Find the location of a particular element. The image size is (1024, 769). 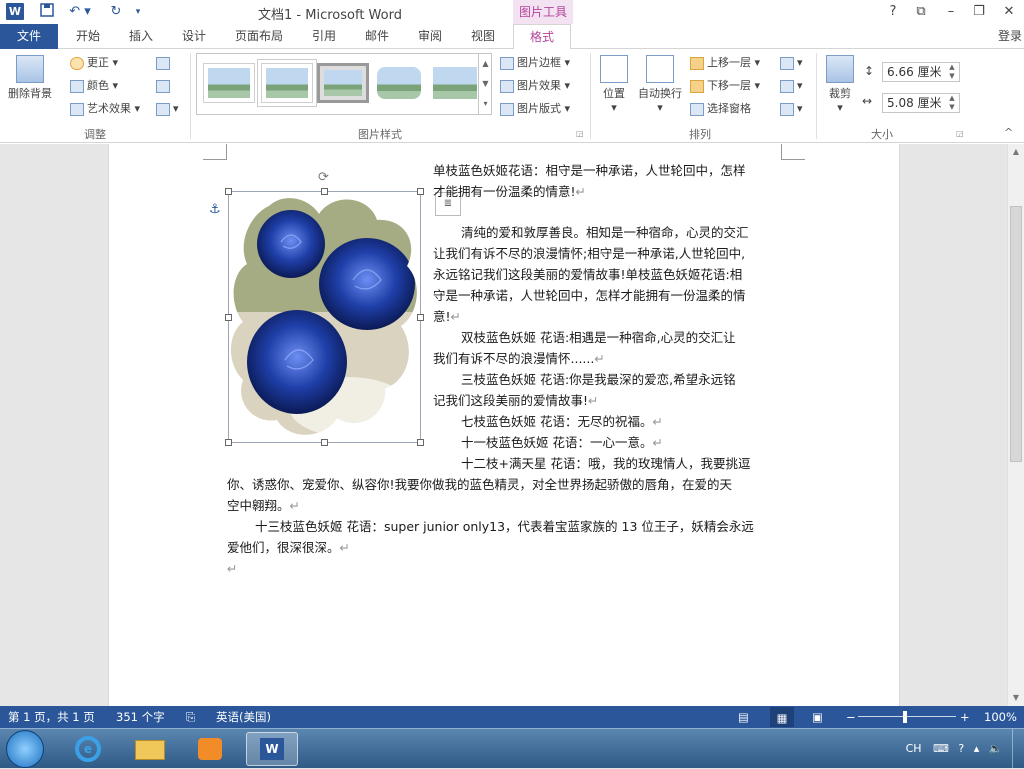

volume-icon: 🔈 is located at coordinates (996, 748).